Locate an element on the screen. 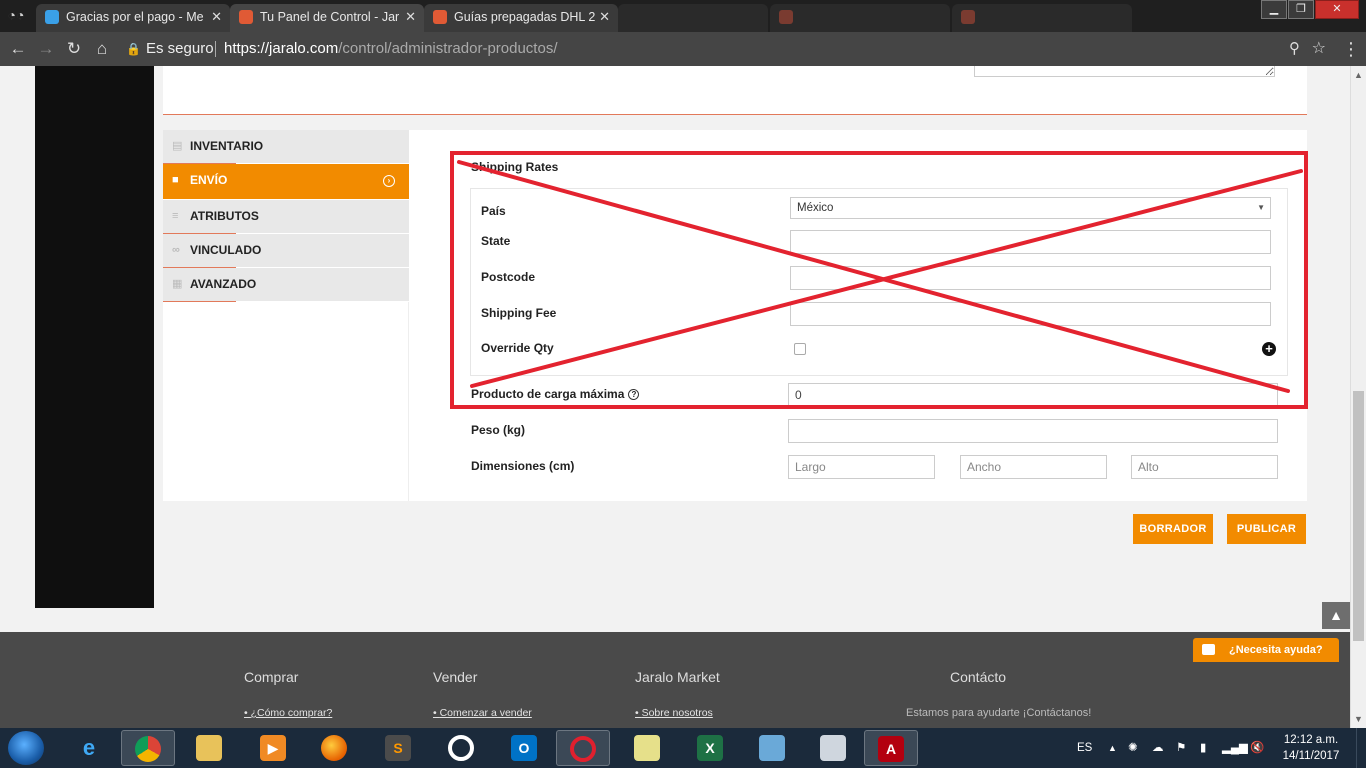 This screenshot has width=1366, height=768. length-input: Largo is located at coordinates (861, 467).